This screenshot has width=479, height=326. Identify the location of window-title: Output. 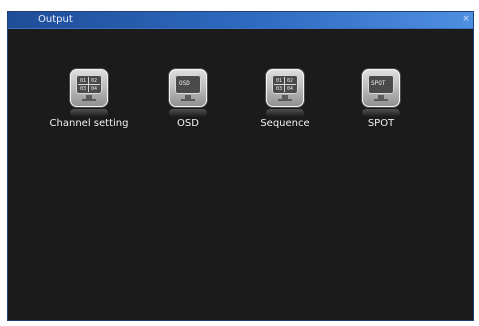
(55, 19).